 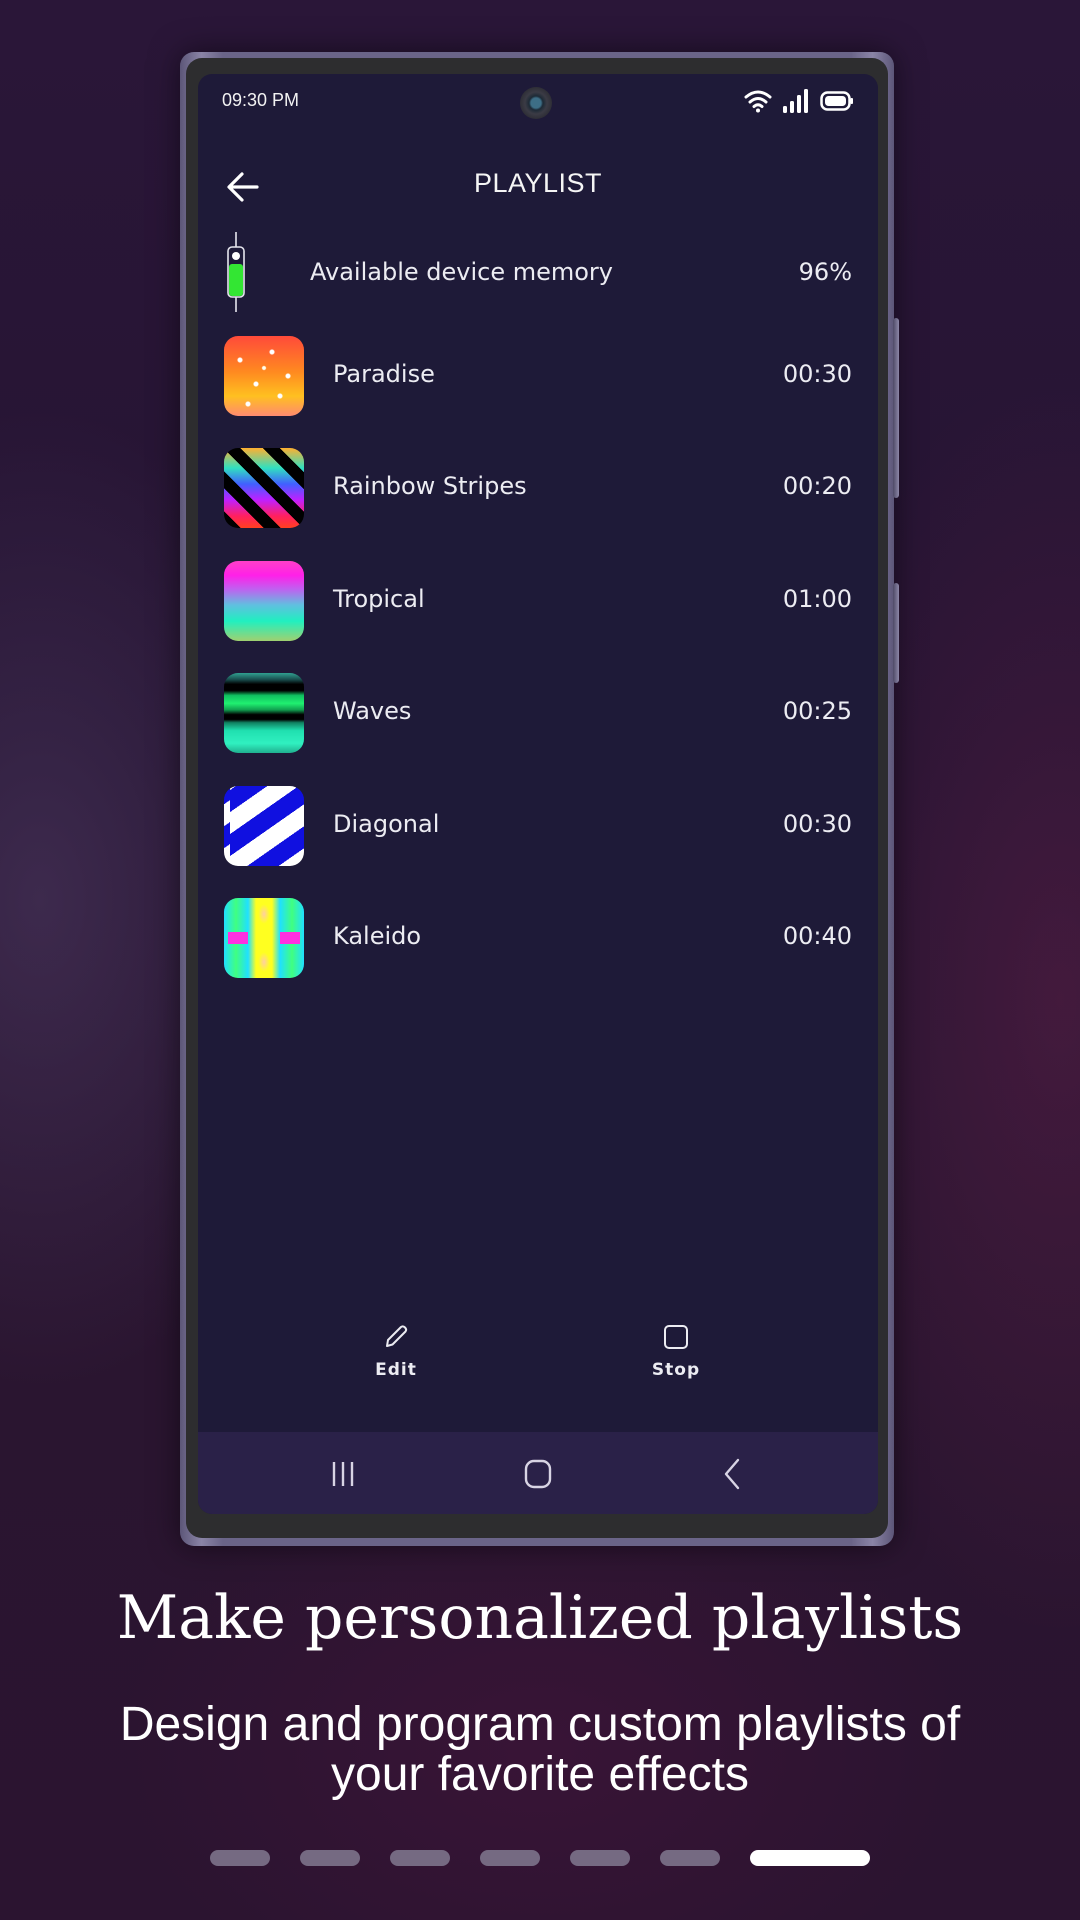 What do you see at coordinates (264, 488) in the screenshot?
I see `effect-thumbnail-rainbow-stripes` at bounding box center [264, 488].